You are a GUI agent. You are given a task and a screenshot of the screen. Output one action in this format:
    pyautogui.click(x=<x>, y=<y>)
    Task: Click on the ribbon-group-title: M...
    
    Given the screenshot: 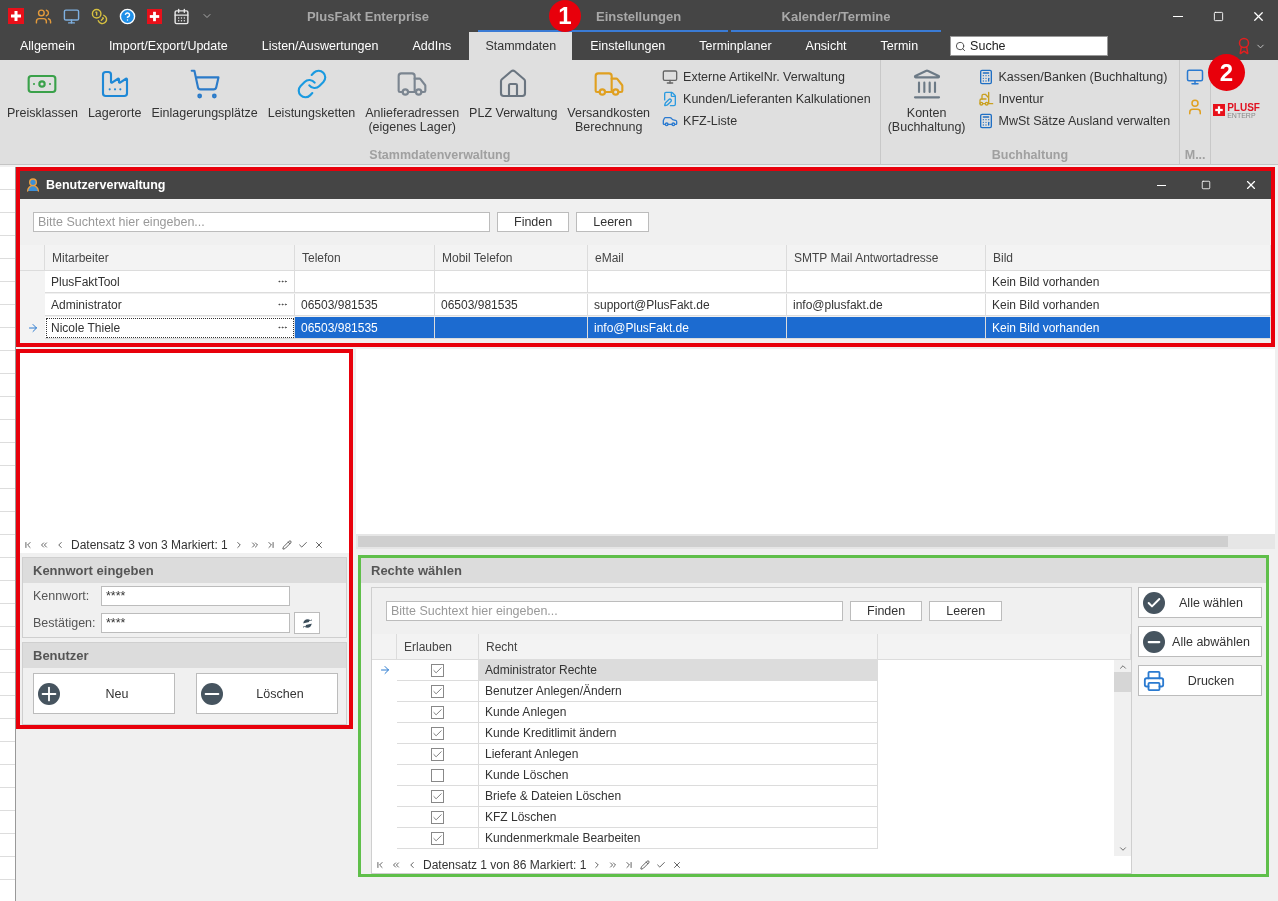 What is the action you would take?
    pyautogui.click(x=1195, y=156)
    